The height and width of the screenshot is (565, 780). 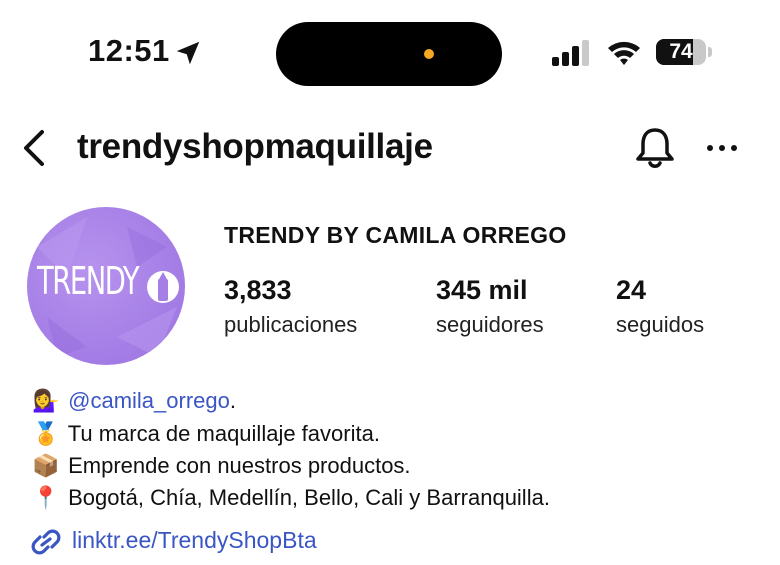 I want to click on battery-indicator: 74, so click(x=681, y=52).